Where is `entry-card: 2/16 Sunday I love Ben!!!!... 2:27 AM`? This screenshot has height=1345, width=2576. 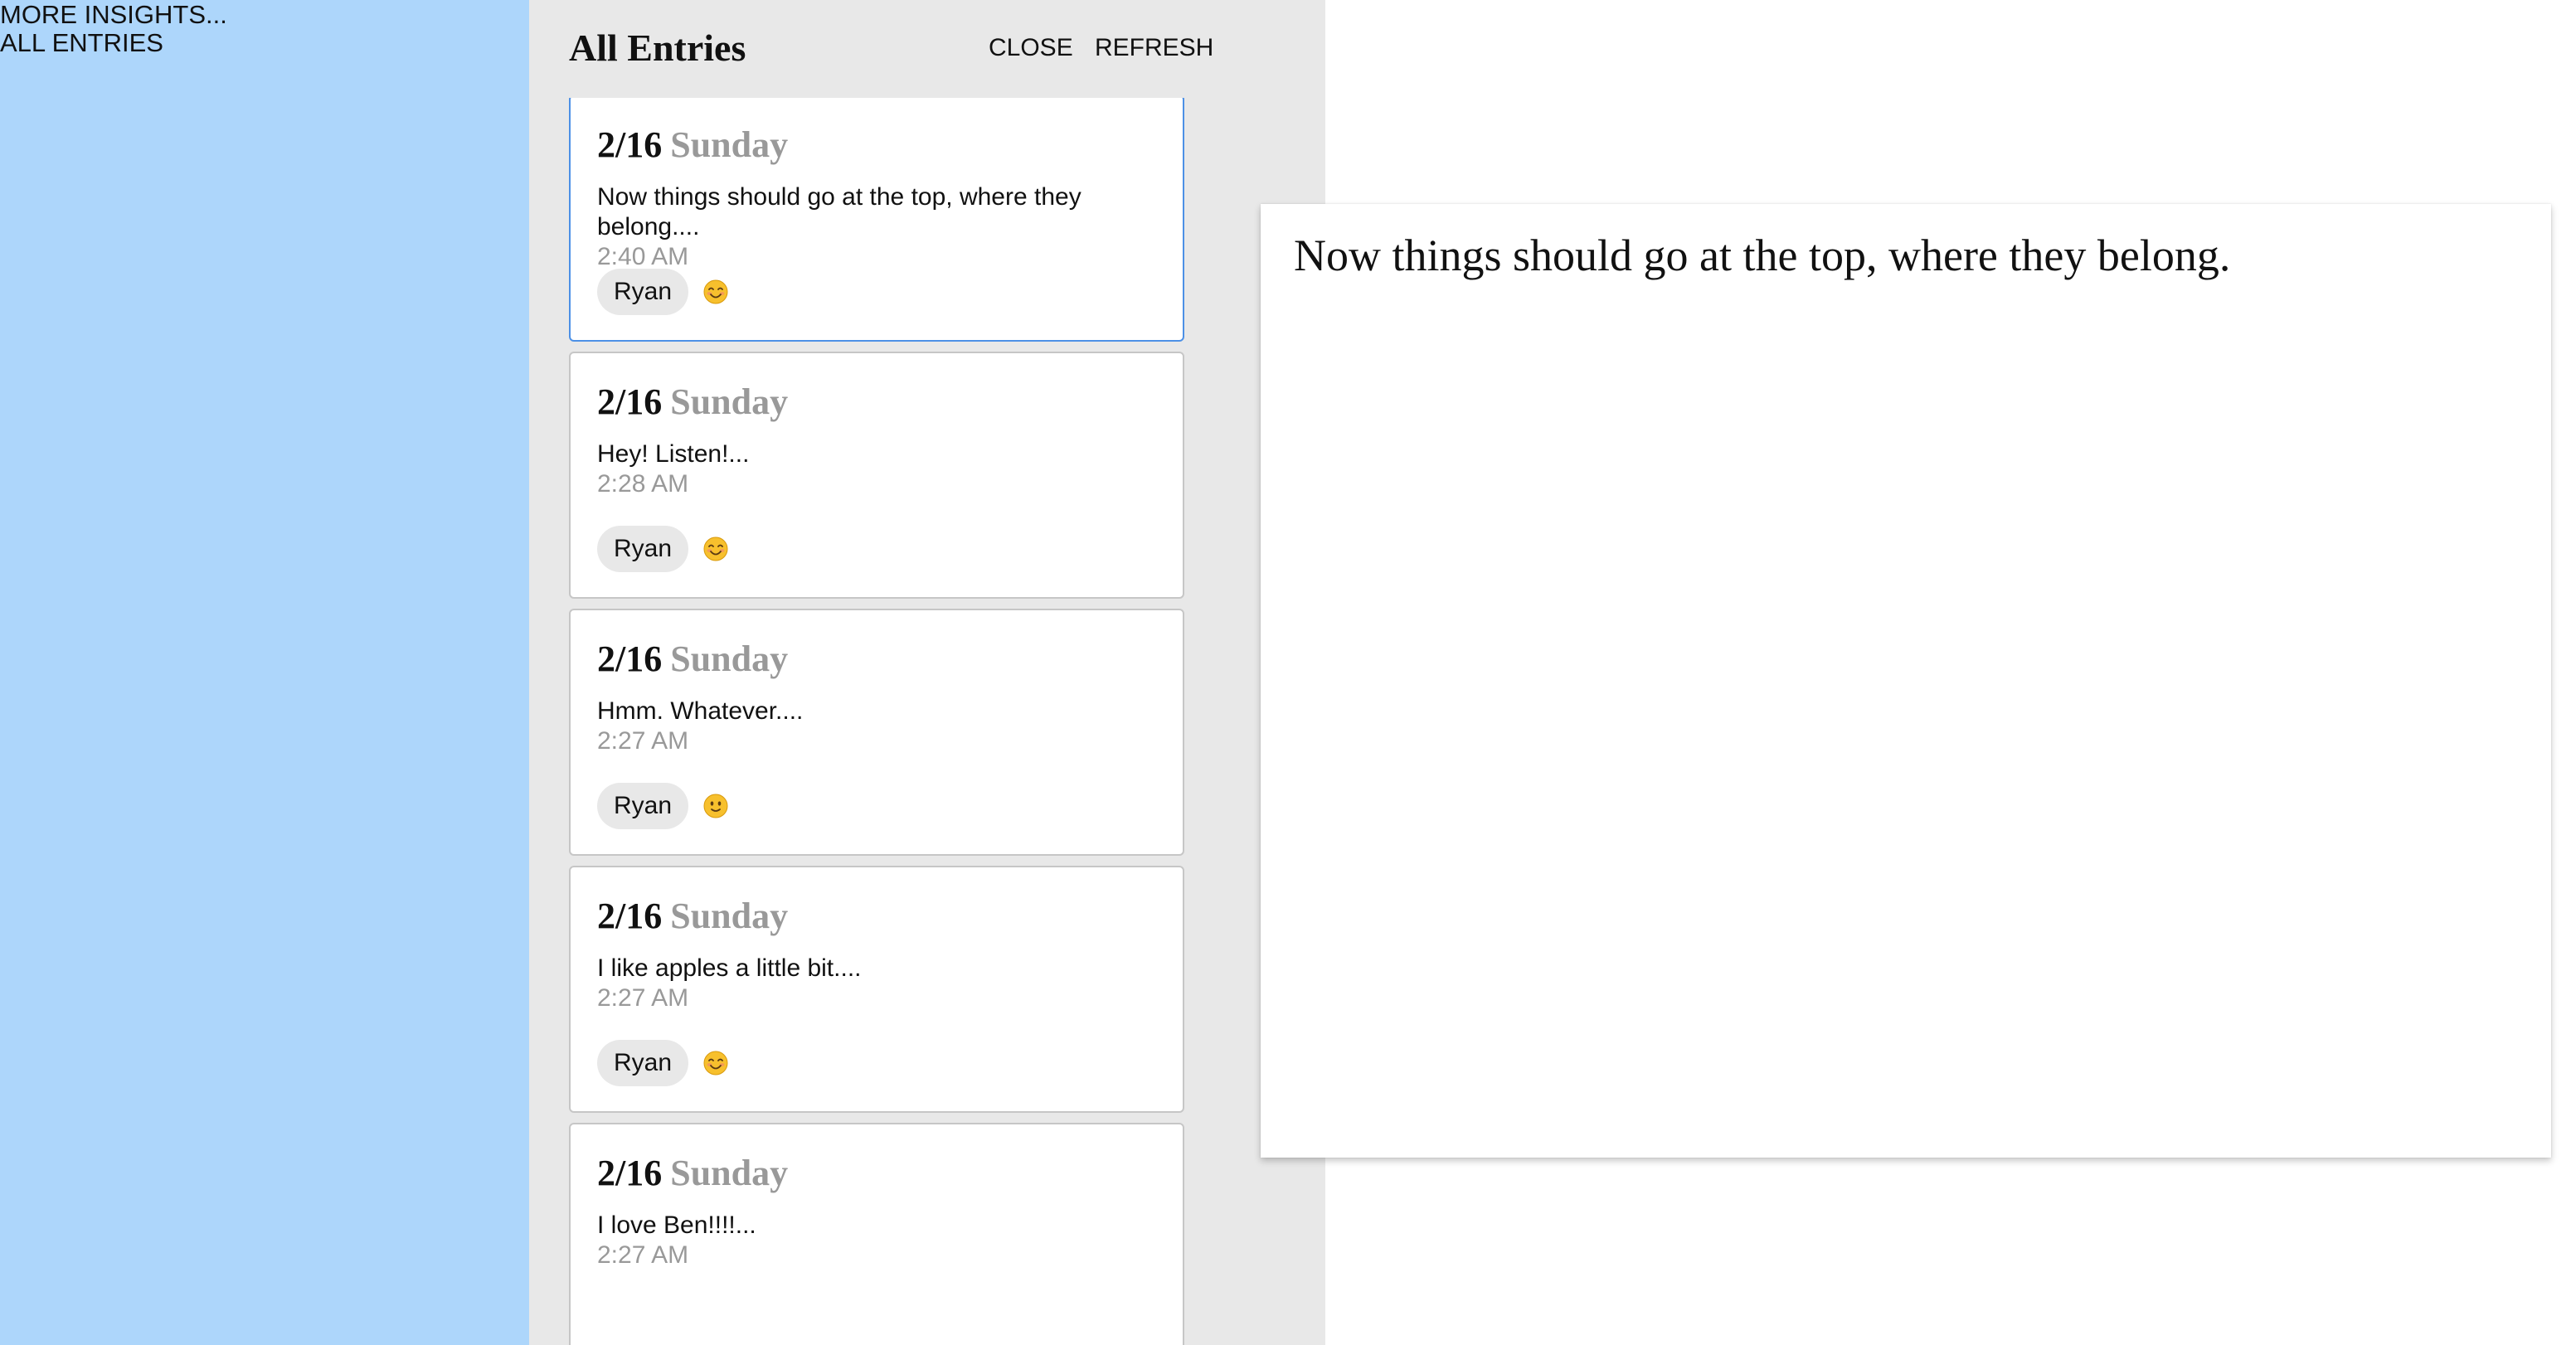
entry-card: 2/16 Sunday I love Ben!!!!... 2:27 AM is located at coordinates (877, 1234).